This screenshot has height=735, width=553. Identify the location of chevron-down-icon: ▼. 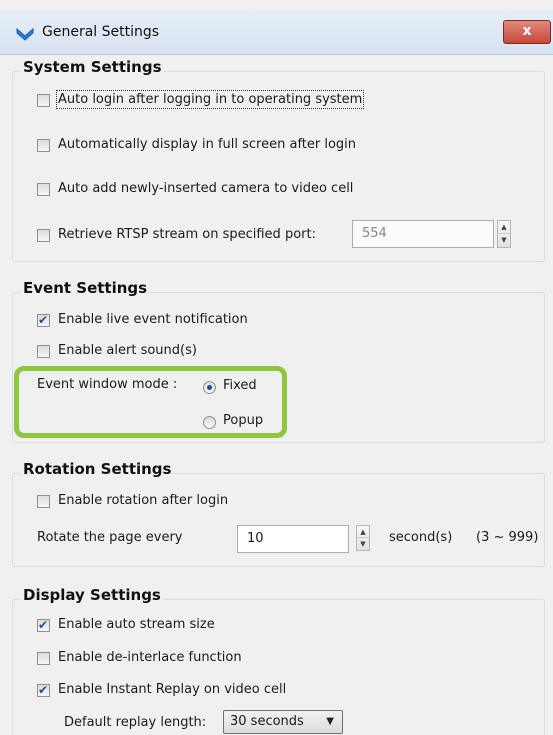
(330, 721).